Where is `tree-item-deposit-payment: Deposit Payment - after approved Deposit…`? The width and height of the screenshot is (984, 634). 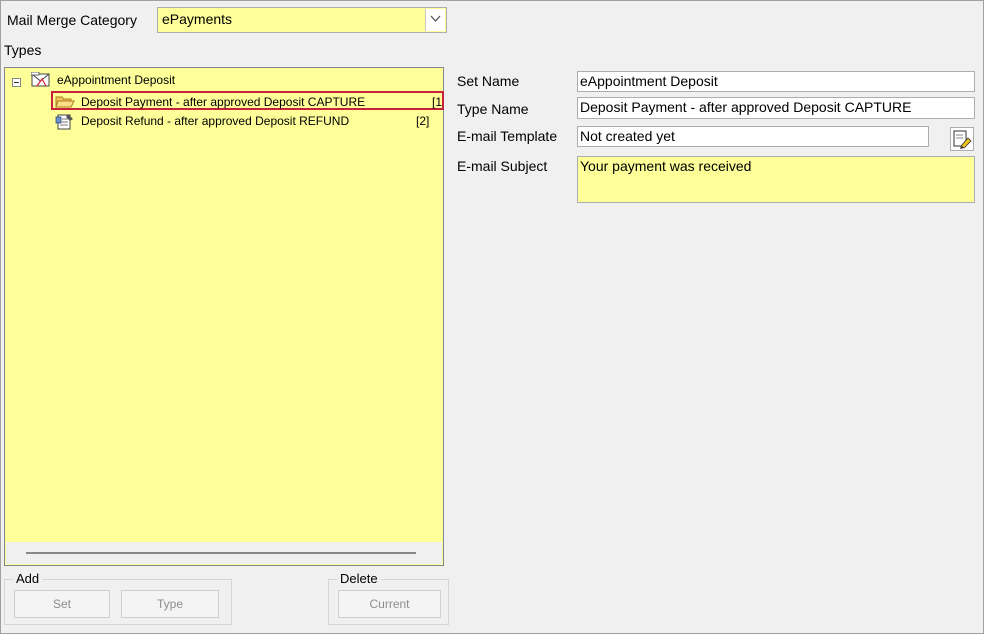
tree-item-deposit-payment: Deposit Payment - after approved Deposit… is located at coordinates (223, 102).